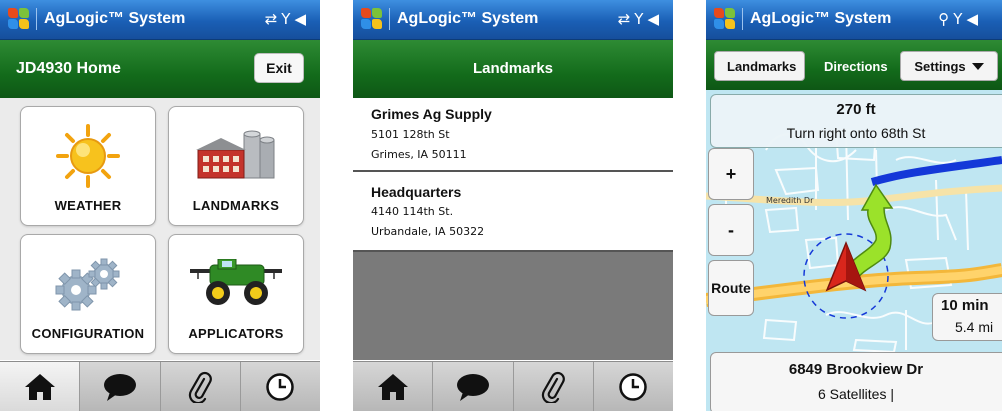  I want to click on landmarks-label: LANDMARKS, so click(236, 205).